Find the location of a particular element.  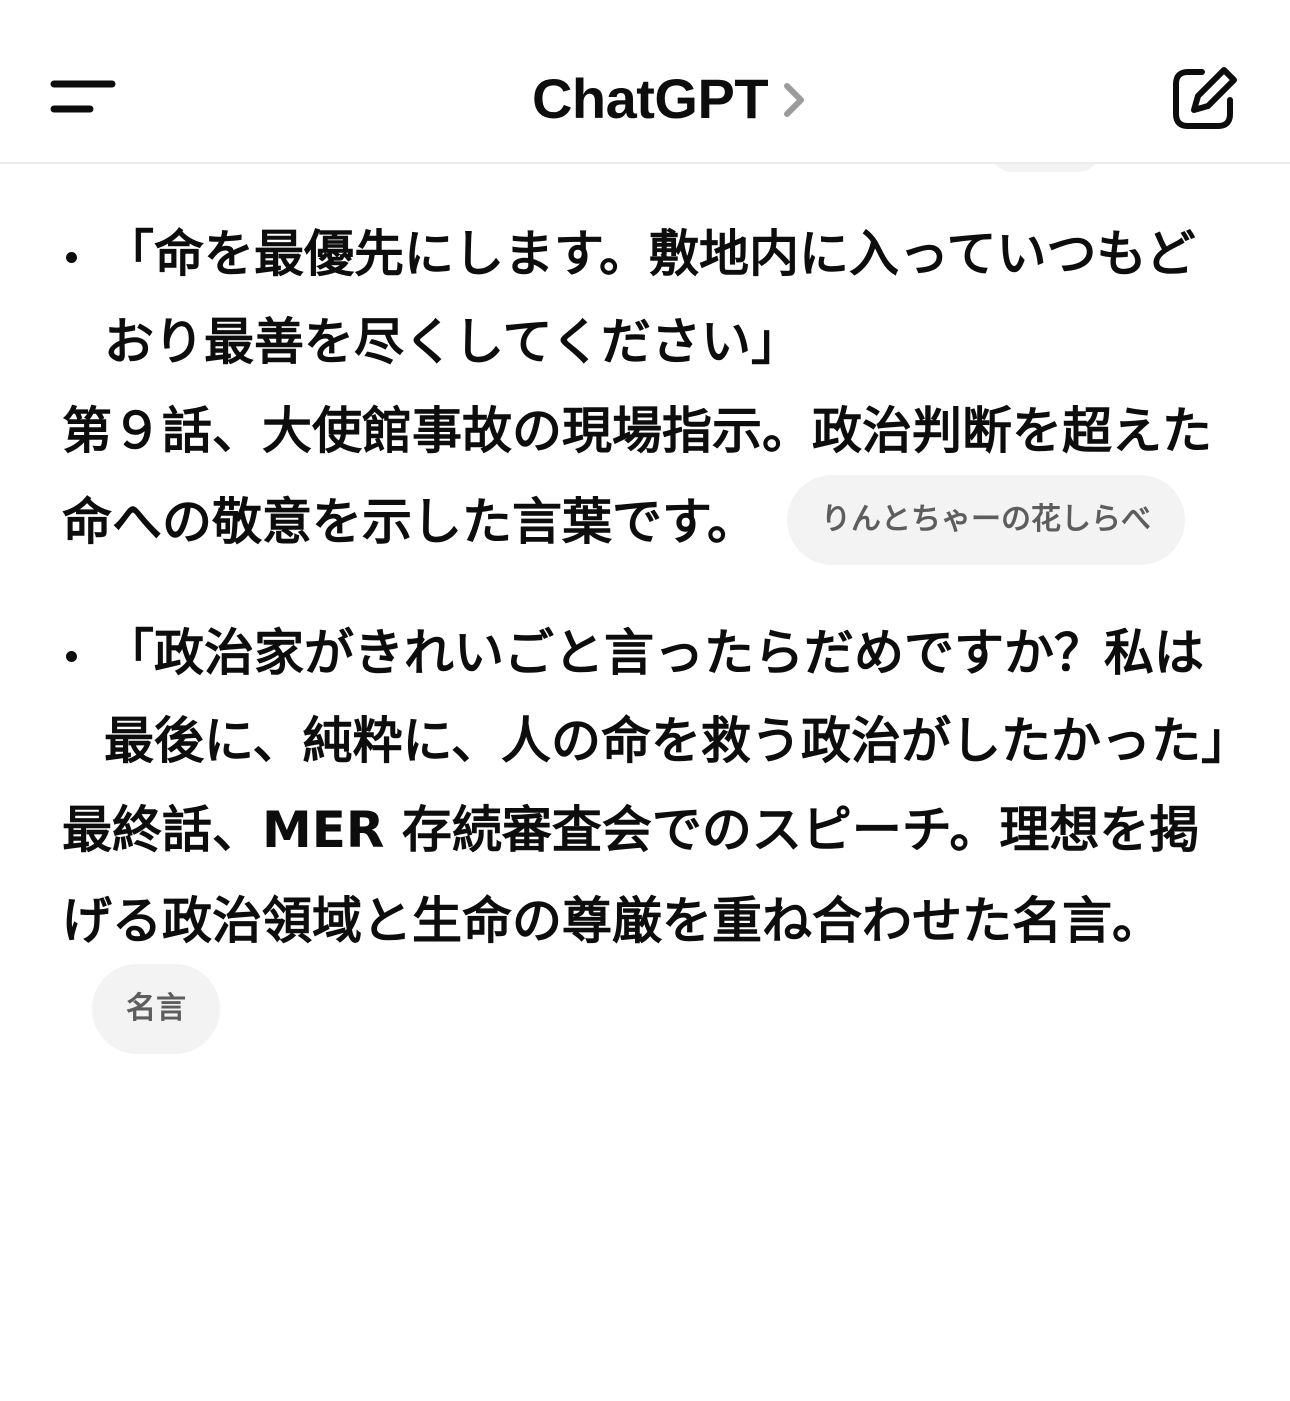

model-selector-button: ChatGPT is located at coordinates (670, 98).